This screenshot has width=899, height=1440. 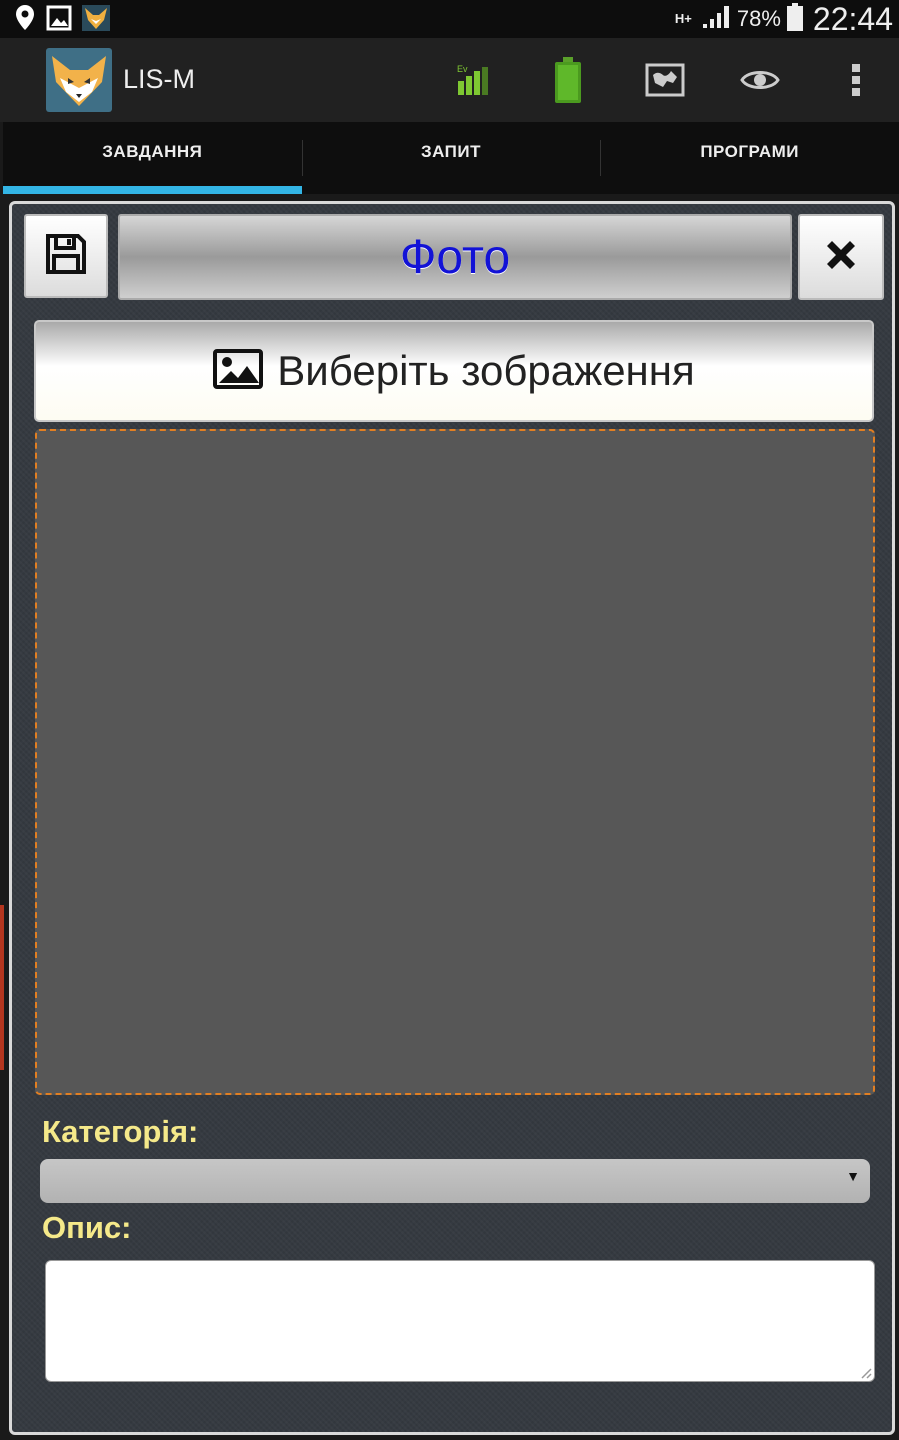 I want to click on signal-ev-icon: Ev, so click(x=473, y=80).